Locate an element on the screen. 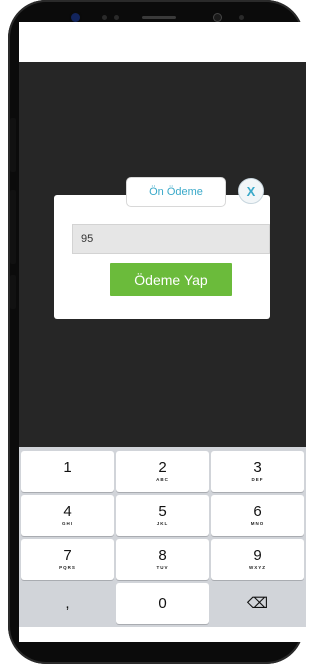 The height and width of the screenshot is (664, 320). backspace-key: ⌫ is located at coordinates (257, 603).